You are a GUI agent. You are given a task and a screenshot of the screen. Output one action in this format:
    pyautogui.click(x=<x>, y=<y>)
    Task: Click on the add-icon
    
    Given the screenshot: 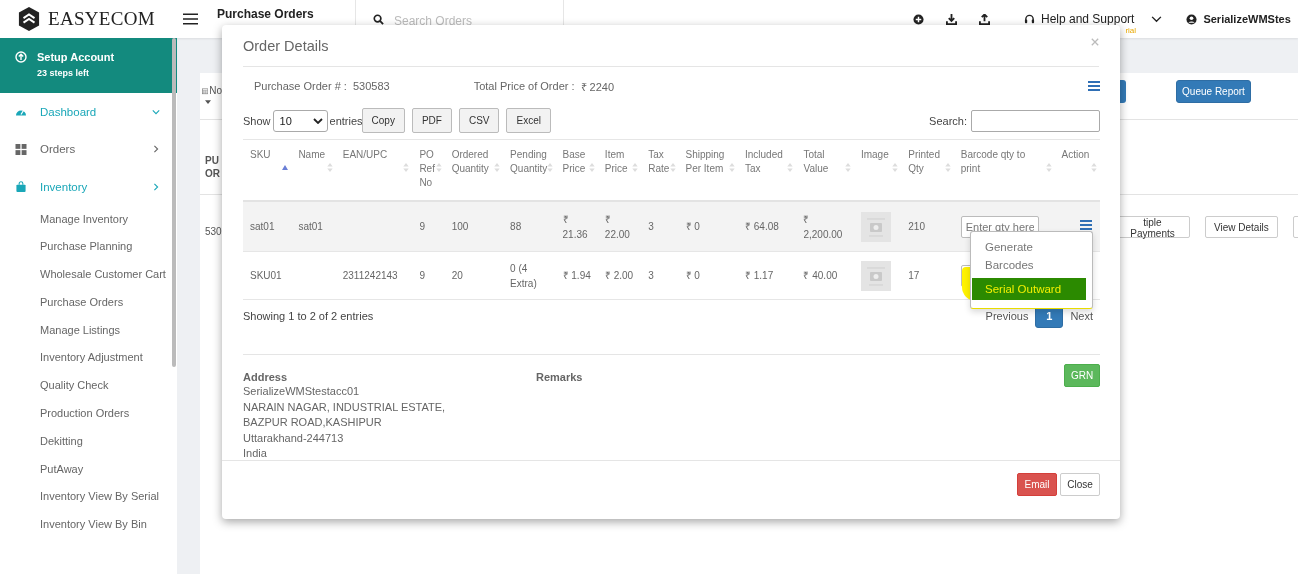 What is the action you would take?
    pyautogui.click(x=918, y=19)
    